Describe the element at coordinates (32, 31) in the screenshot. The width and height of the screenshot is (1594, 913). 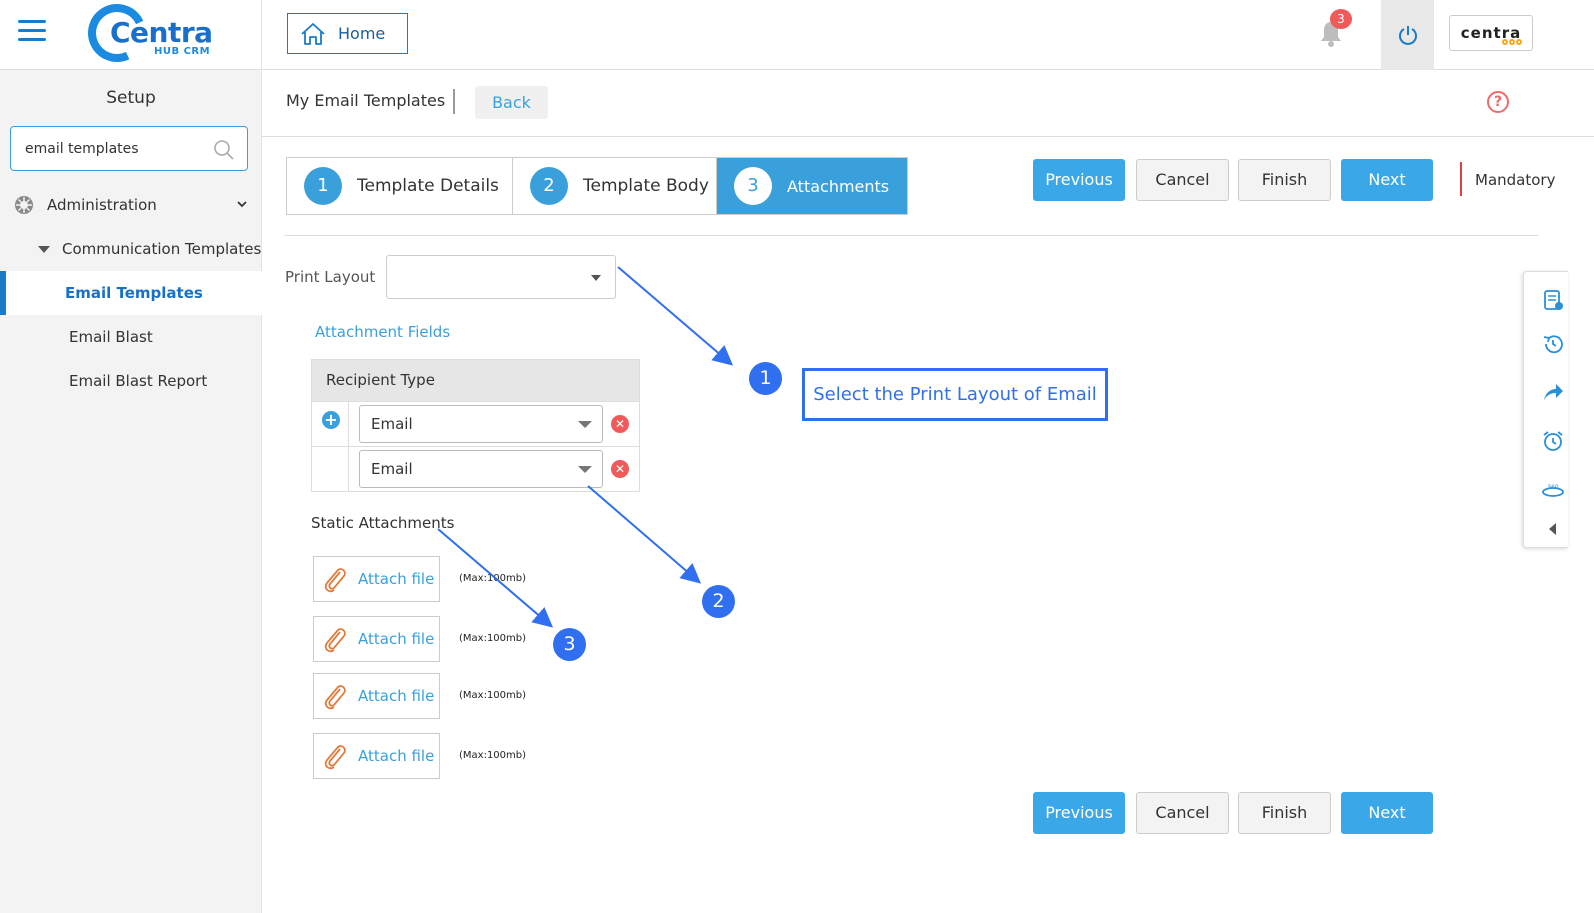
I see `menu-icon` at that location.